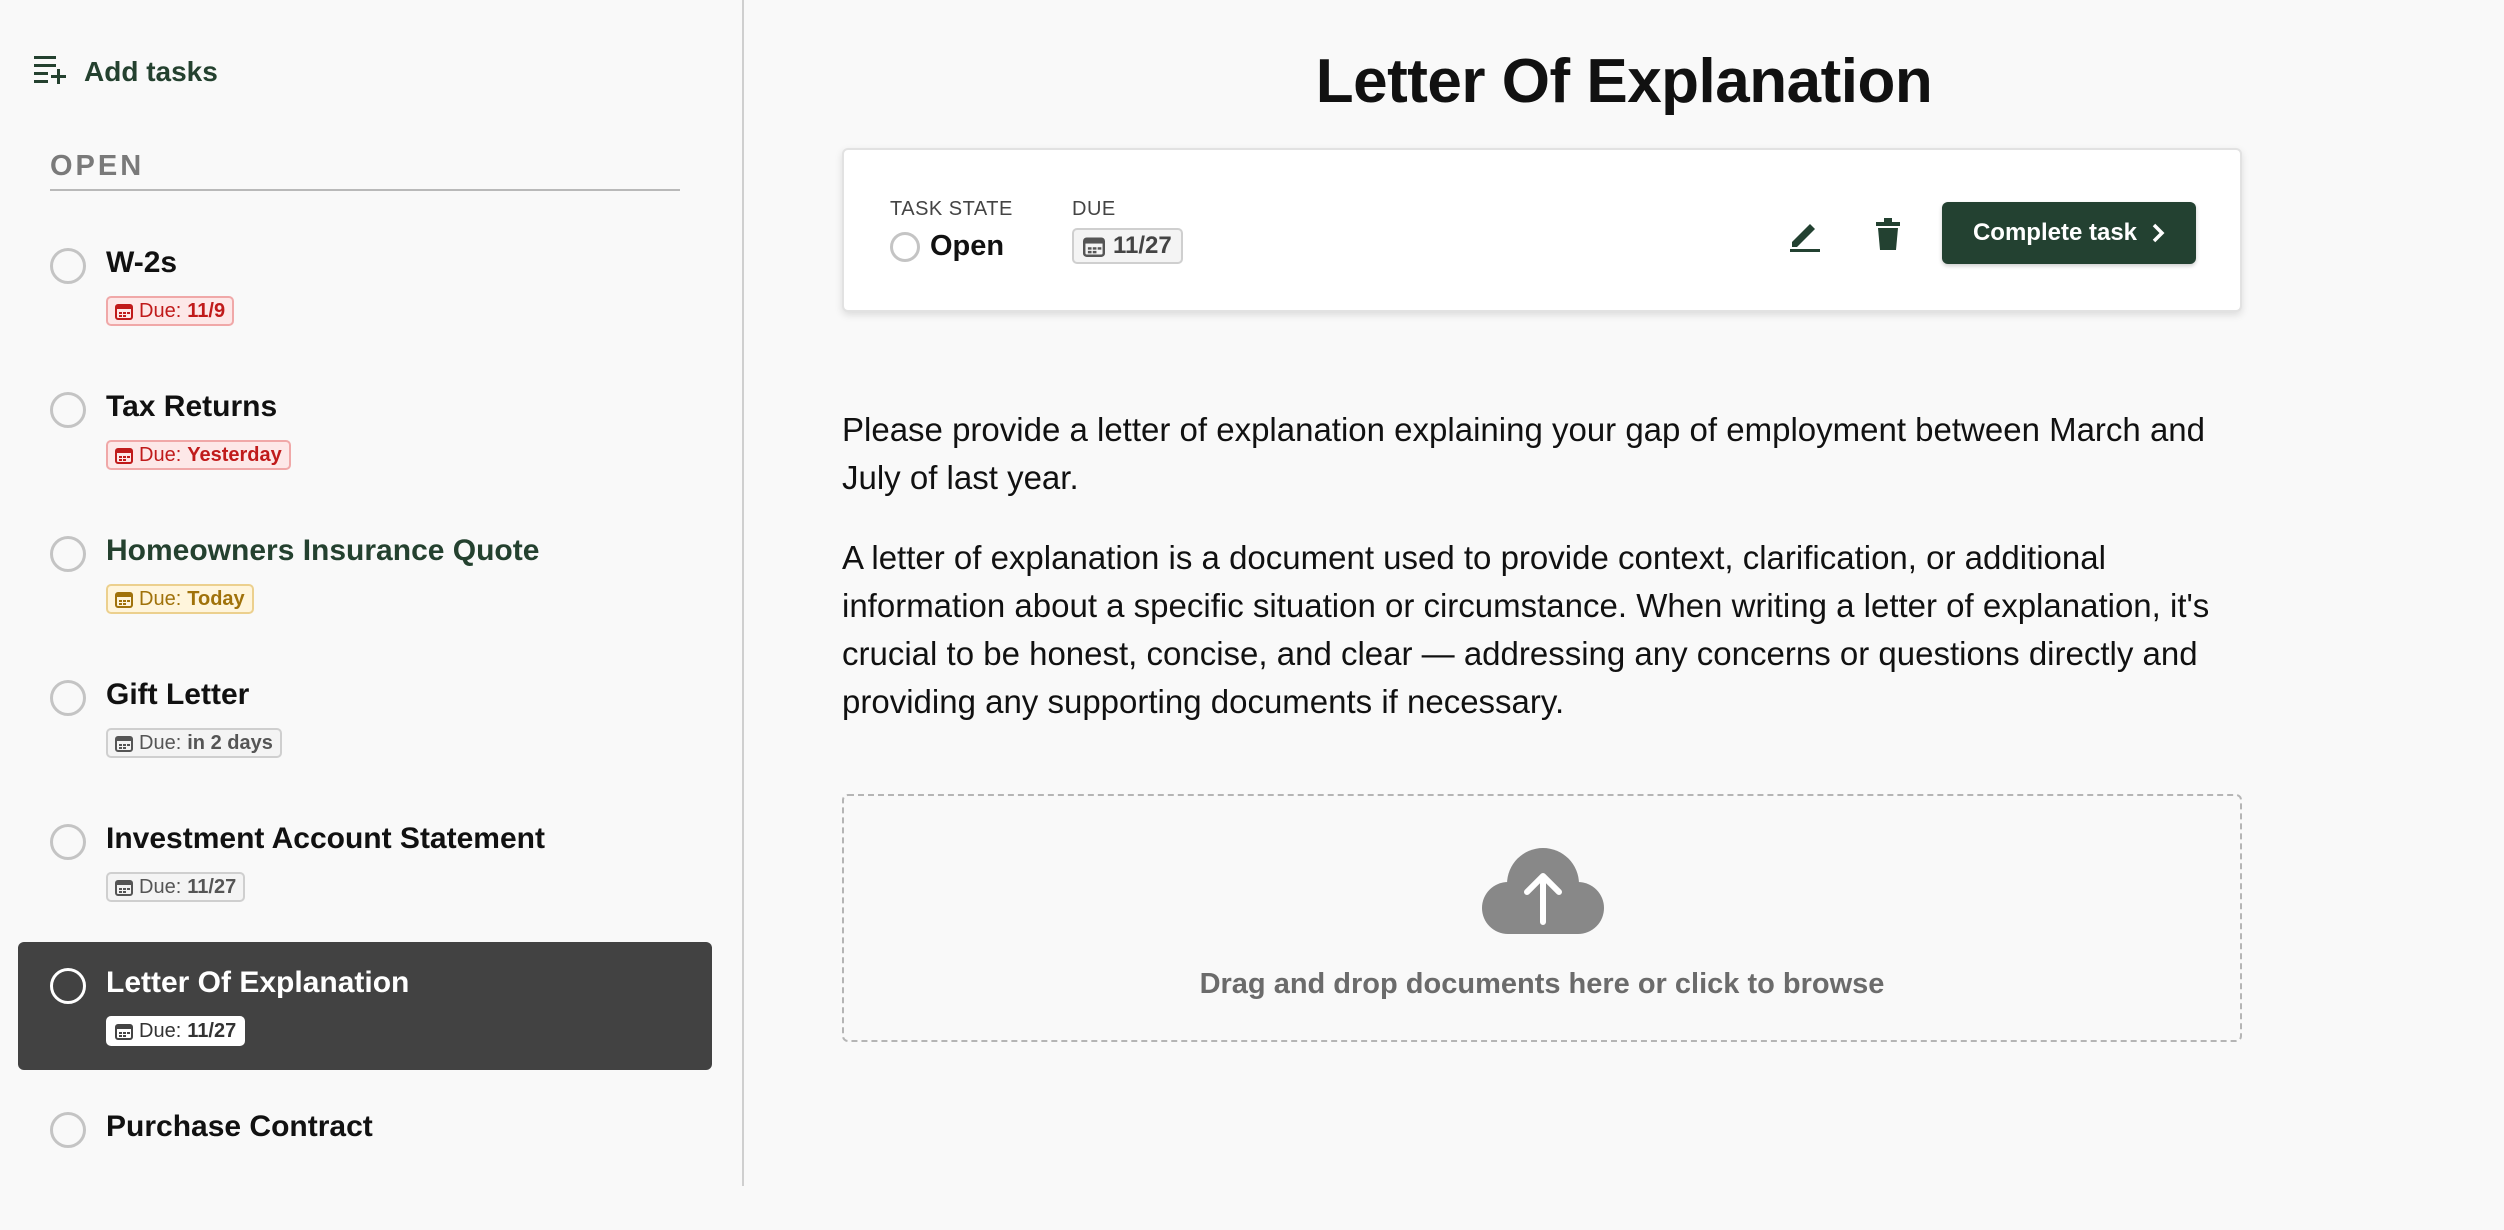 The width and height of the screenshot is (2504, 1230). I want to click on task-title: Letter Of Explanation, so click(258, 982).